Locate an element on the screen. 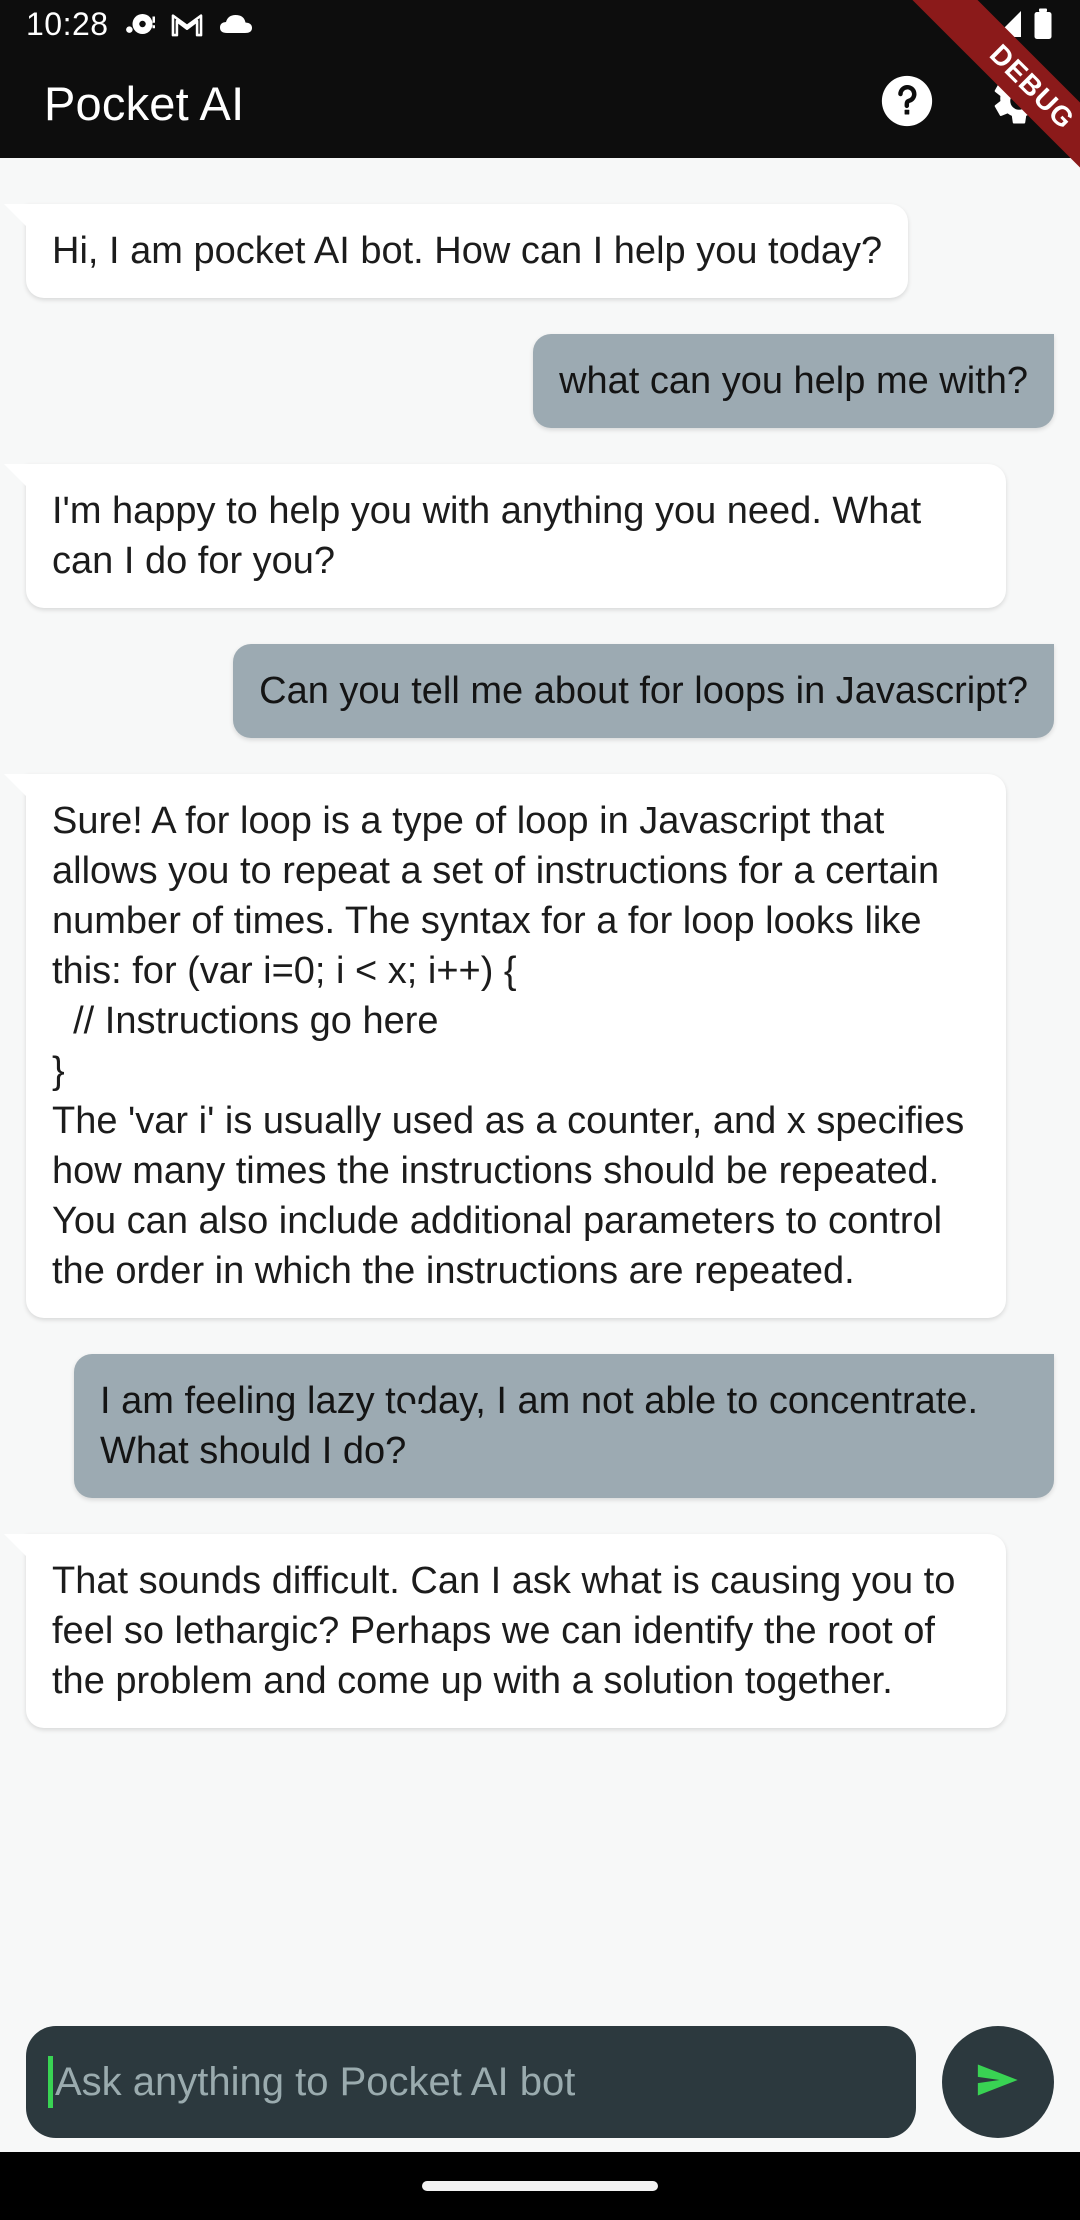  gear-icon is located at coordinates (1019, 103).